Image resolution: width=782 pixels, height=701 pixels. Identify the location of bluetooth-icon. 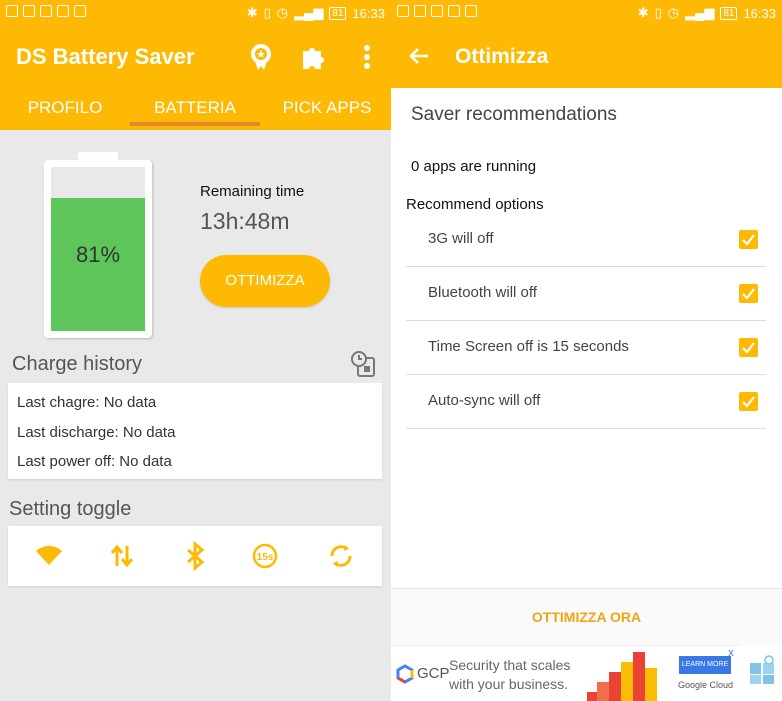
(195, 556).